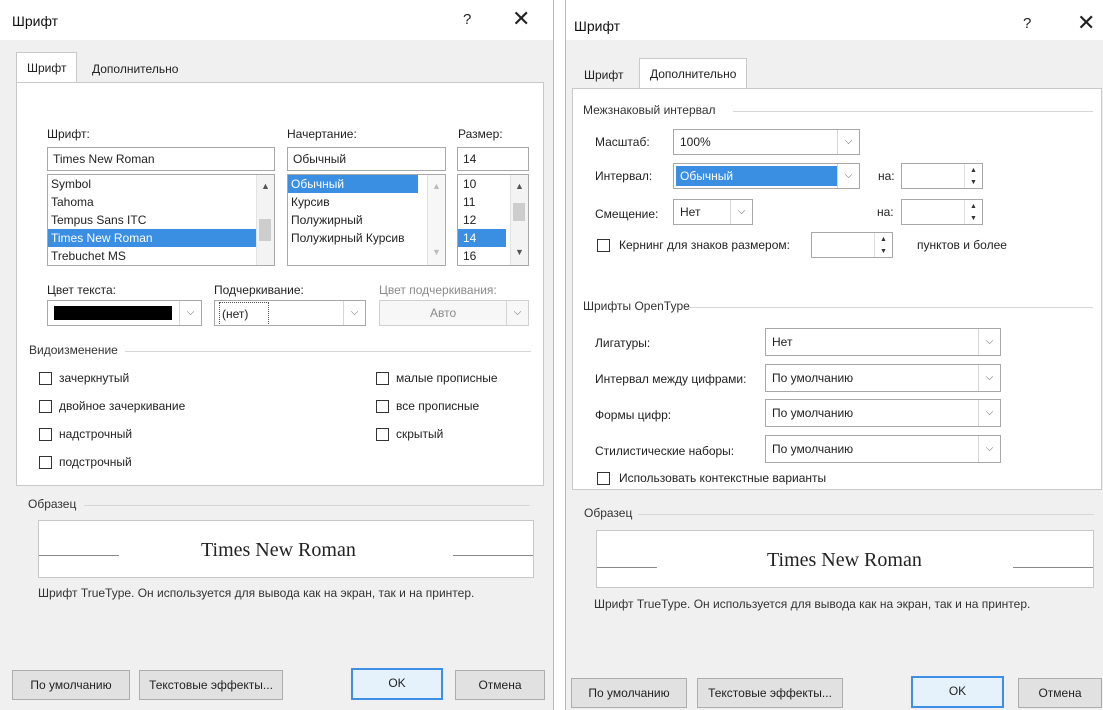 This screenshot has width=1103, height=710. Describe the element at coordinates (883, 378) in the screenshot. I see `number-spacing-select: По умолчанию ⌵` at that location.